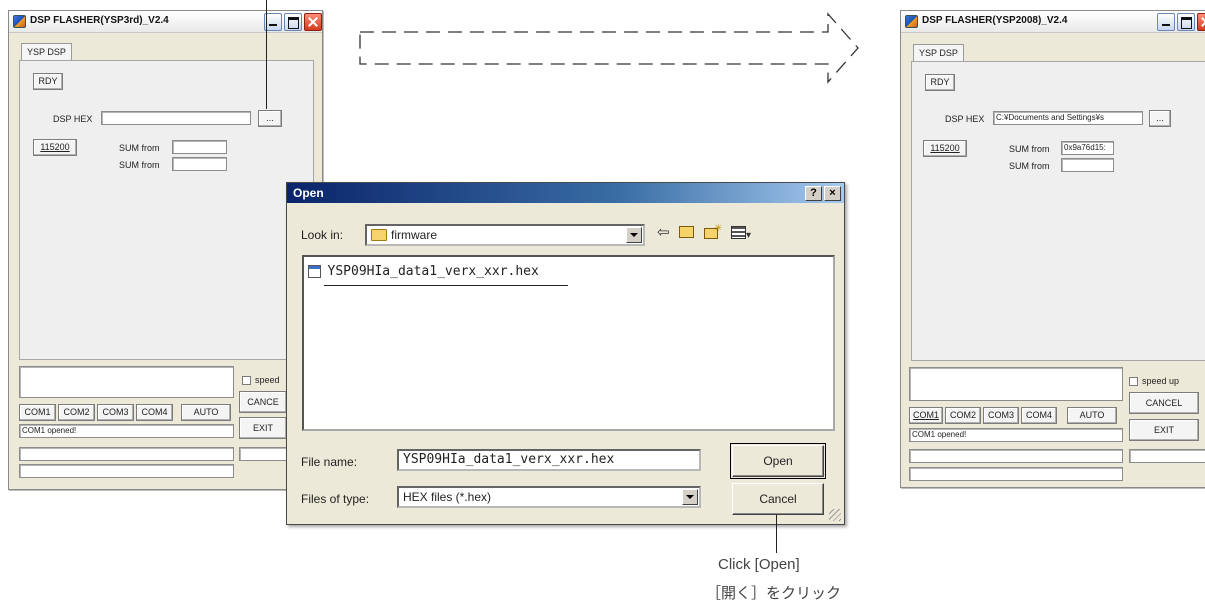 Image resolution: width=1205 pixels, height=607 pixels. Describe the element at coordinates (166, 210) in the screenshot. I see `left-main-panel` at that location.